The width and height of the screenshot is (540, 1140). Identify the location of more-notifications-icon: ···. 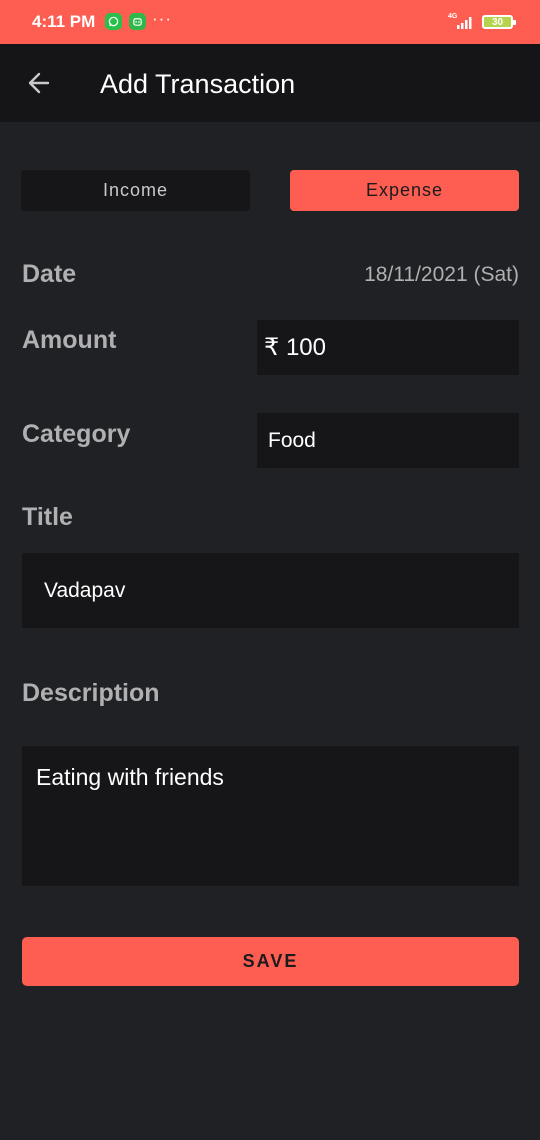
(162, 18).